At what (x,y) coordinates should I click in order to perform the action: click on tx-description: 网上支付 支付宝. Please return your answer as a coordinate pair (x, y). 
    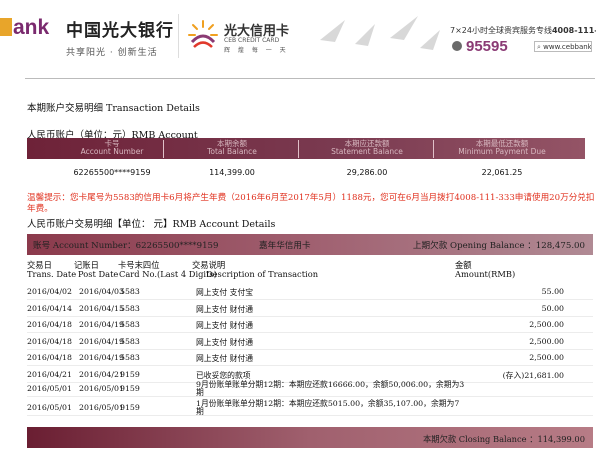
    Looking at the image, I should click on (225, 292).